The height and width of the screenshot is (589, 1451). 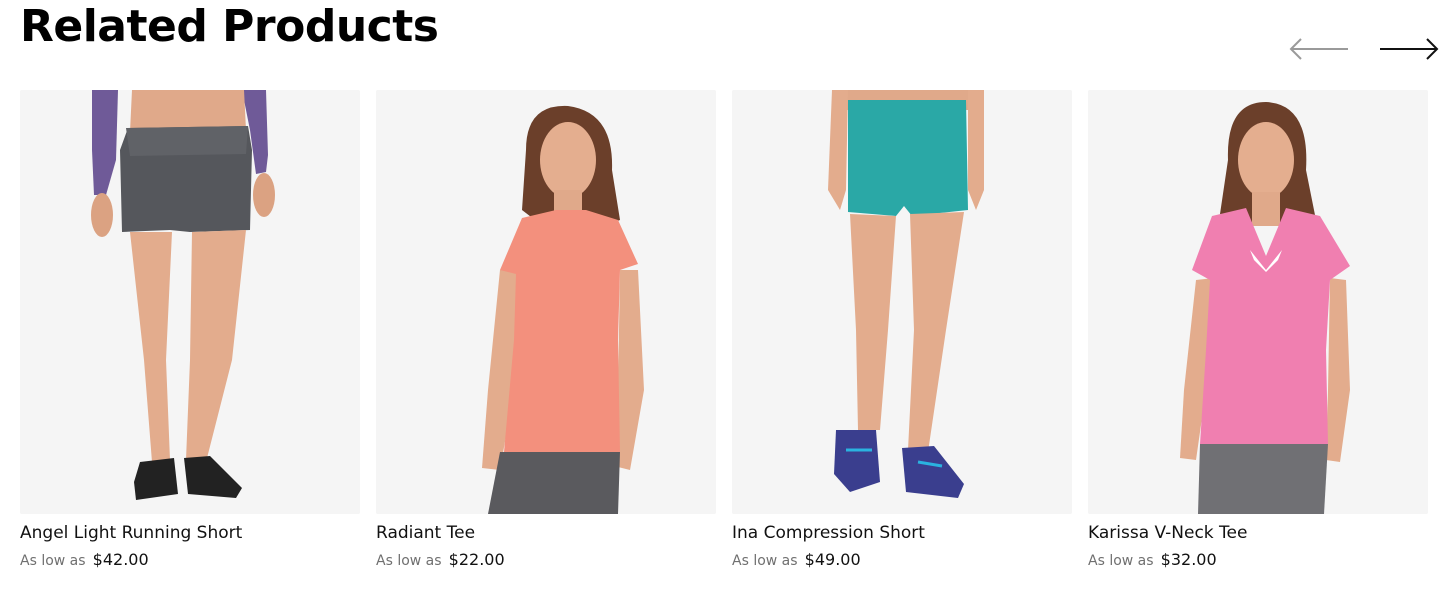 I want to click on product-name: Angel Light Running Short, so click(x=190, y=533).